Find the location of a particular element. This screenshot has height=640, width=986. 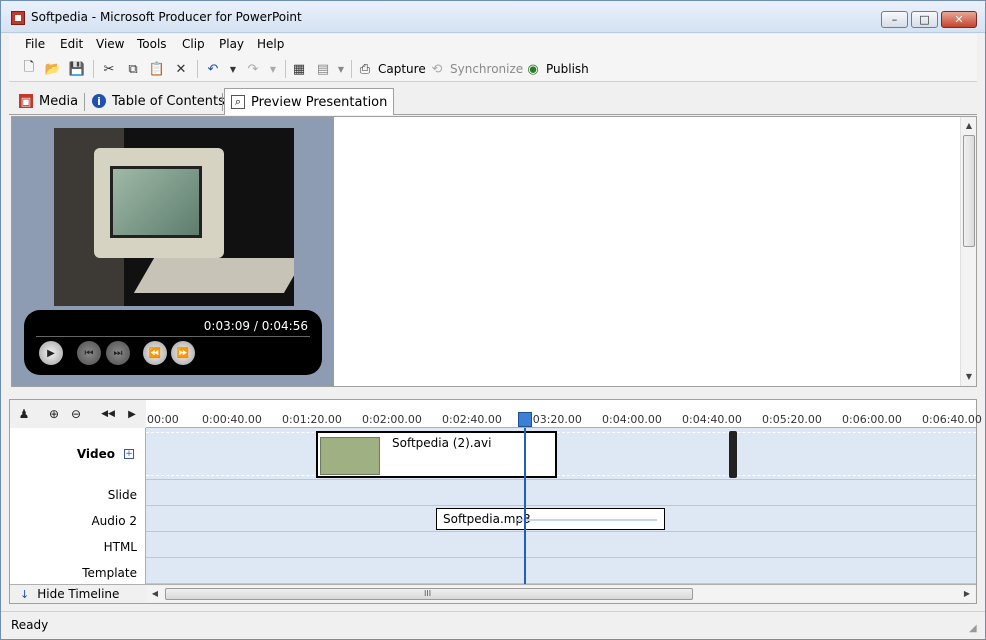

open-icon: 📂 is located at coordinates (53, 69).